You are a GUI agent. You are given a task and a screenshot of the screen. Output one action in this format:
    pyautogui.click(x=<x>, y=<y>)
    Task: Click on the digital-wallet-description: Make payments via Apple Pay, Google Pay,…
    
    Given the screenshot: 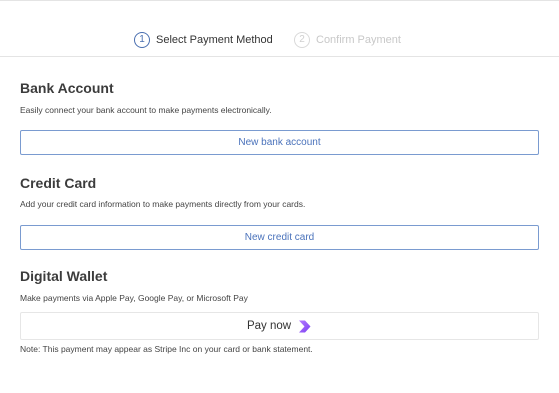 What is the action you would take?
    pyautogui.click(x=134, y=298)
    